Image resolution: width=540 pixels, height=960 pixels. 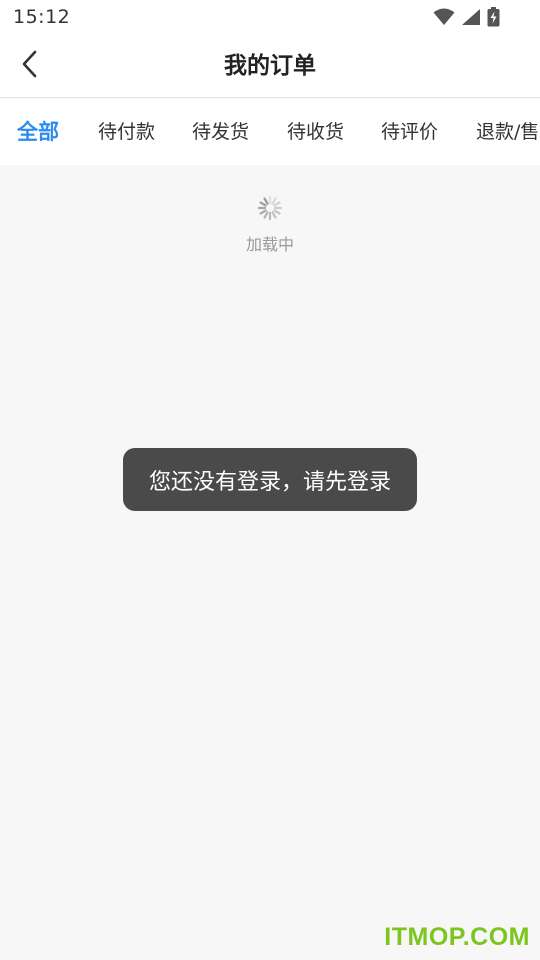 I want to click on status-icons, so click(x=466, y=17).